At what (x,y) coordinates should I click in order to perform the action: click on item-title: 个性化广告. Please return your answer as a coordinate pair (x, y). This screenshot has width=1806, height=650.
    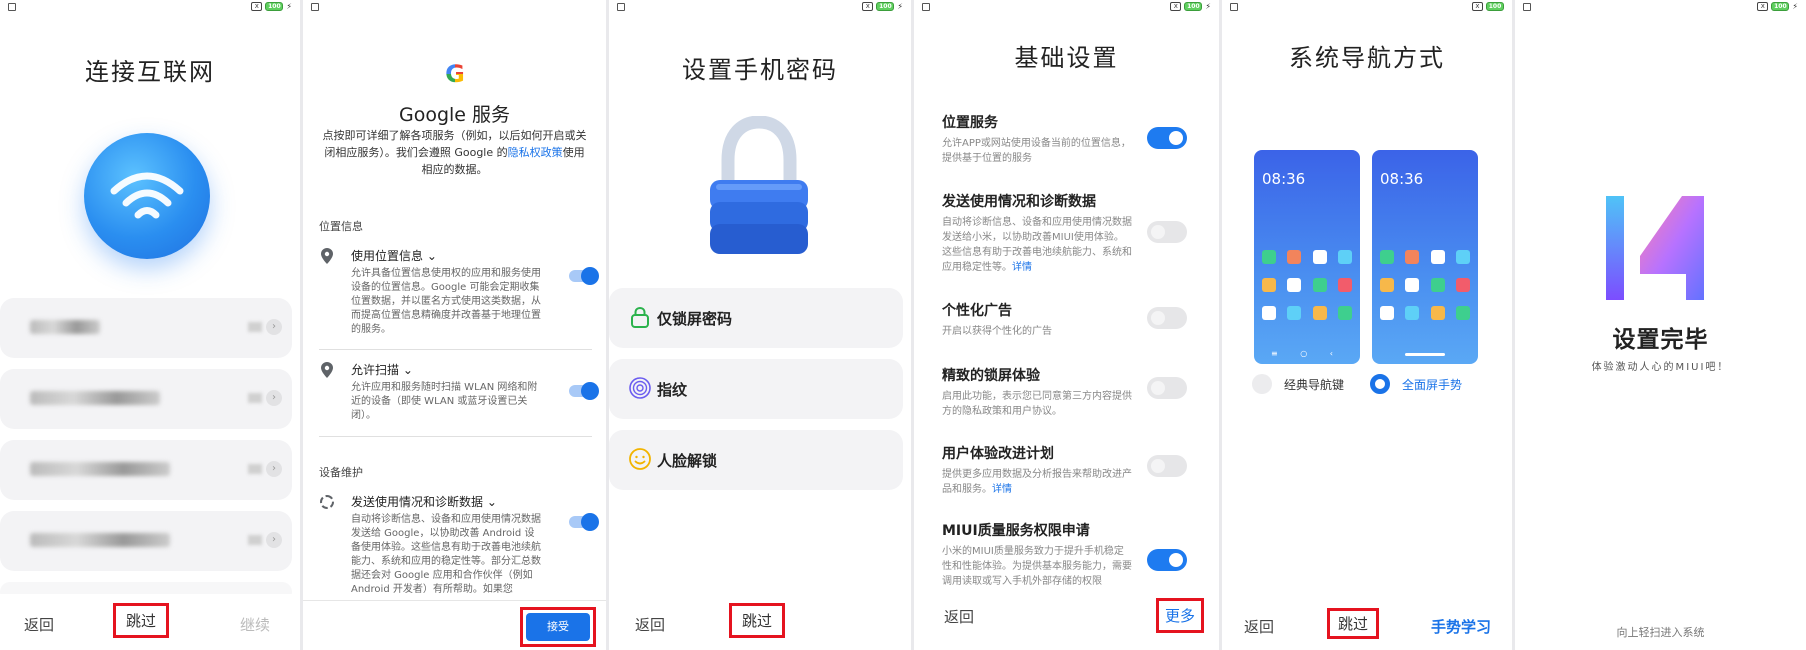
    Looking at the image, I should click on (977, 311).